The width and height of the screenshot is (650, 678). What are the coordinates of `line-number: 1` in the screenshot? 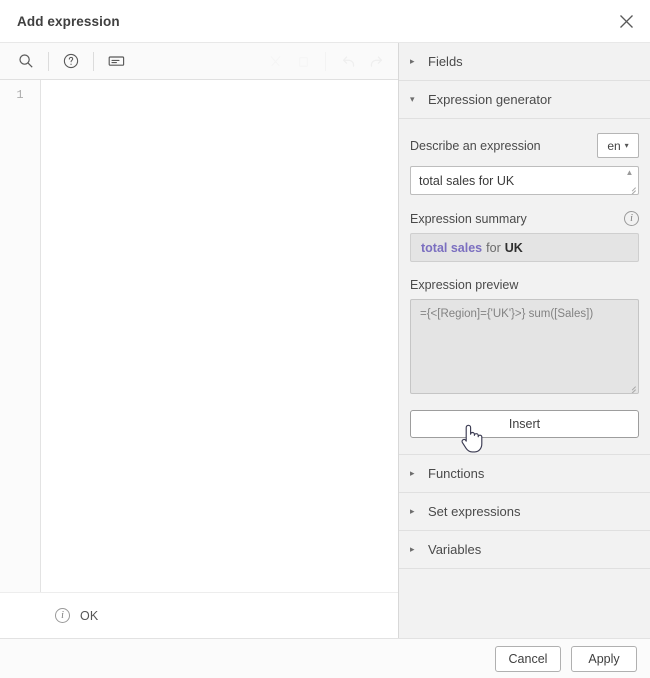 It's located at (20, 95).